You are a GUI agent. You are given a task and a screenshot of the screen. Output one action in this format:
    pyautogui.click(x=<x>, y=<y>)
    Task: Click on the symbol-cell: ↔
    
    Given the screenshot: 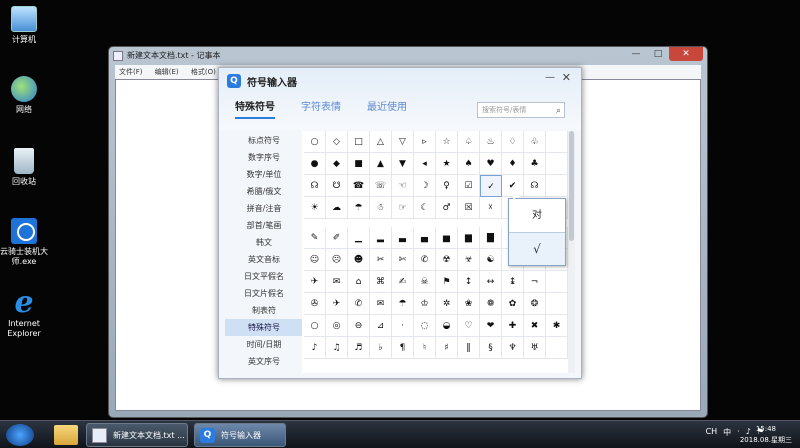 What is the action you would take?
    pyautogui.click(x=491, y=282)
    